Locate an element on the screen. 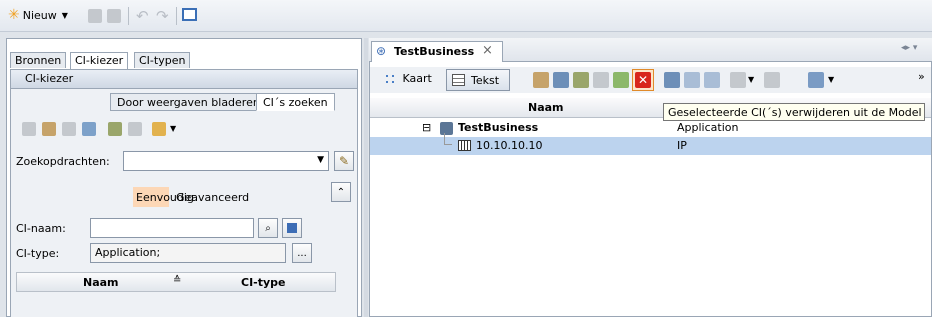 Image resolution: width=932 pixels, height=317 pixels. ci-name-input is located at coordinates (172, 228).